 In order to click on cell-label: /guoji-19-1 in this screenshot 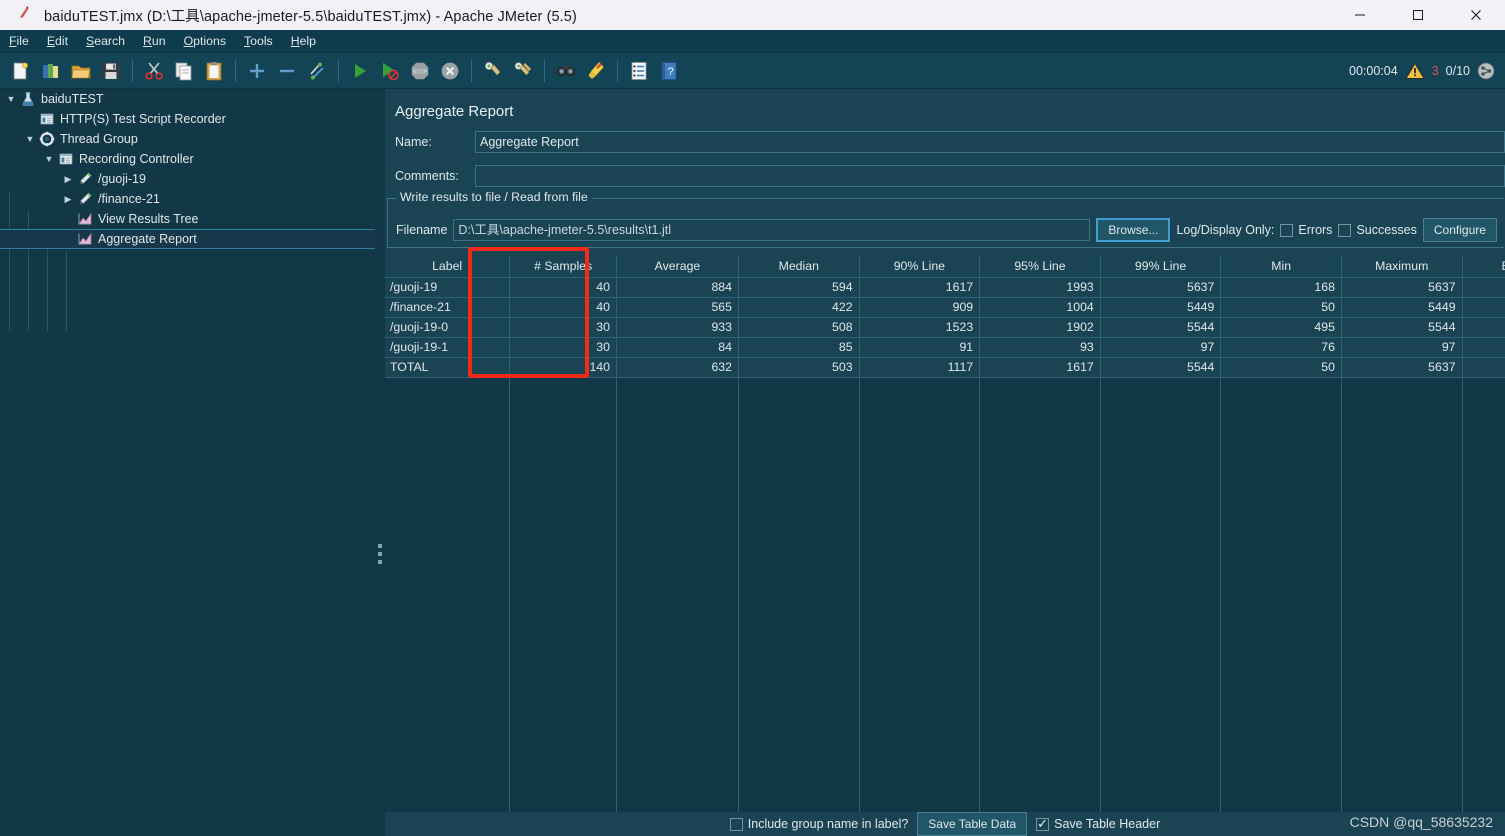, I will do `click(448, 347)`.